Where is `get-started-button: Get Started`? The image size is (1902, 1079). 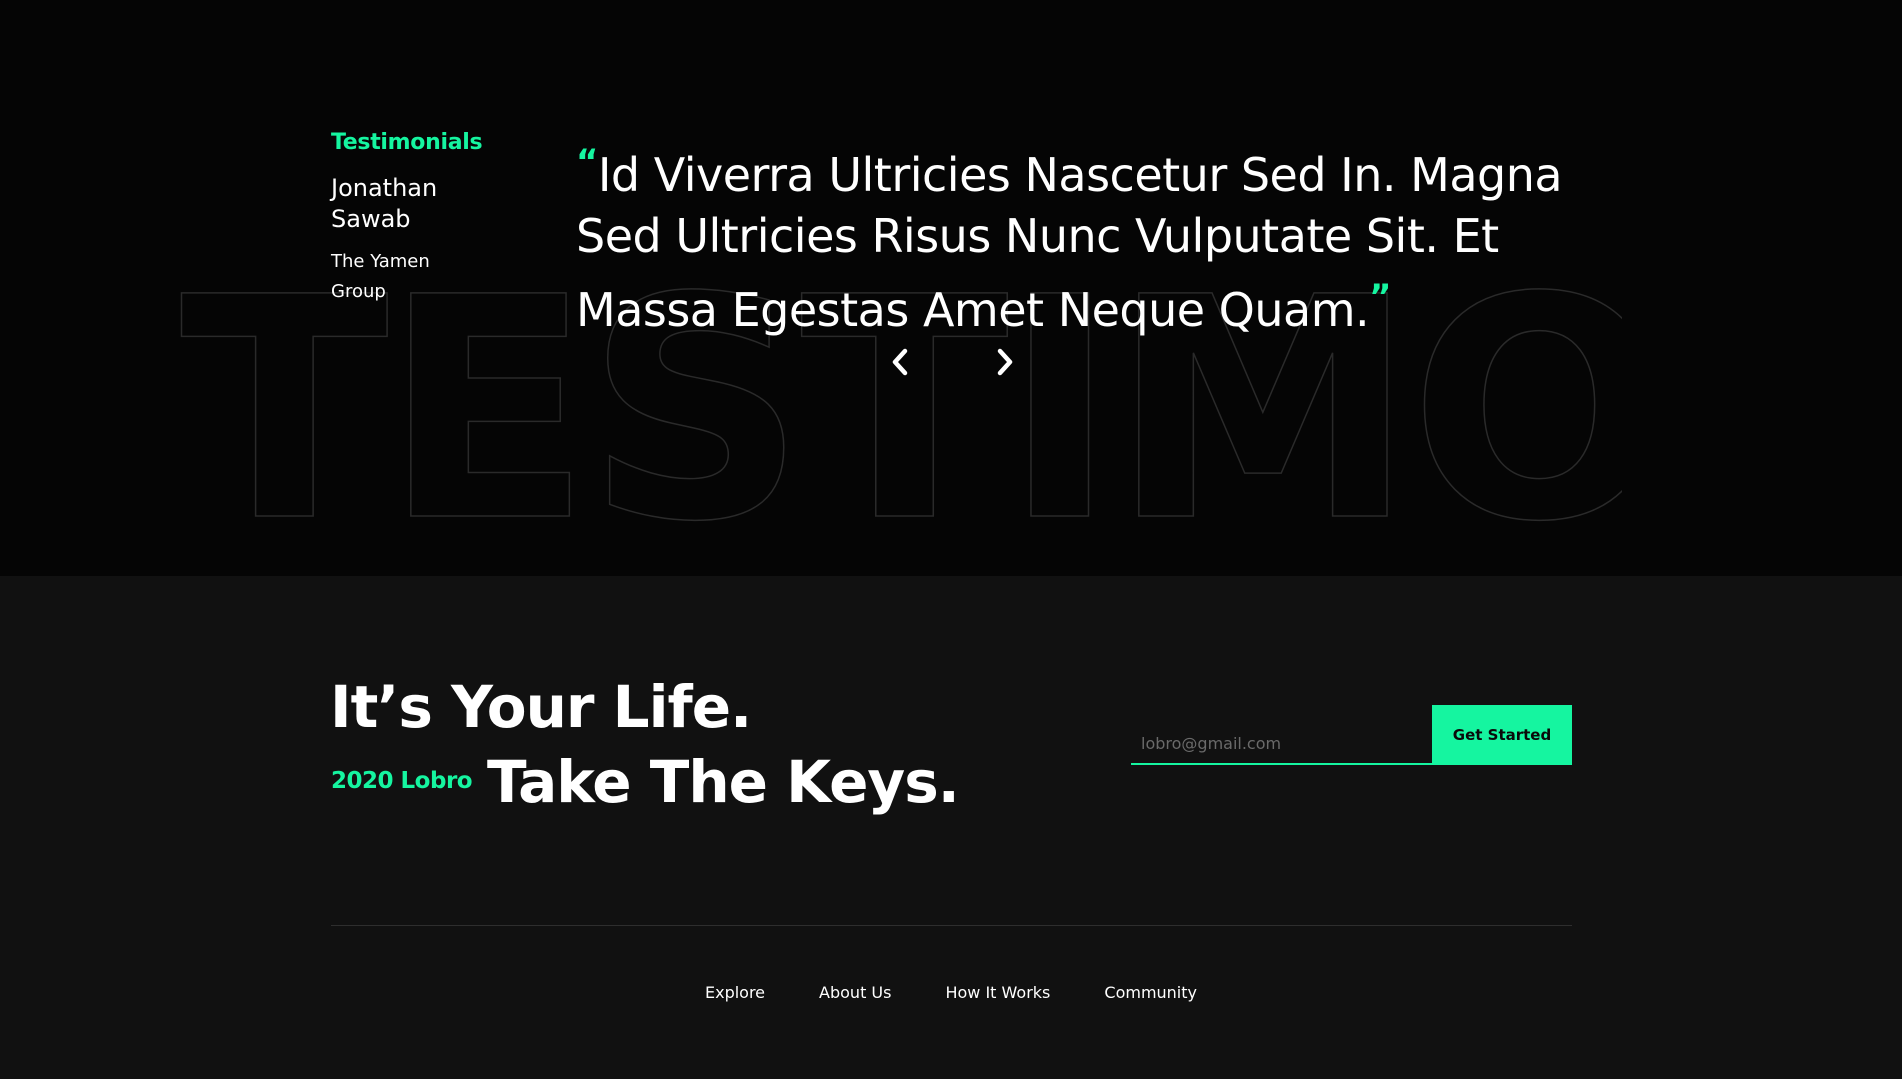
get-started-button: Get Started is located at coordinates (1502, 735).